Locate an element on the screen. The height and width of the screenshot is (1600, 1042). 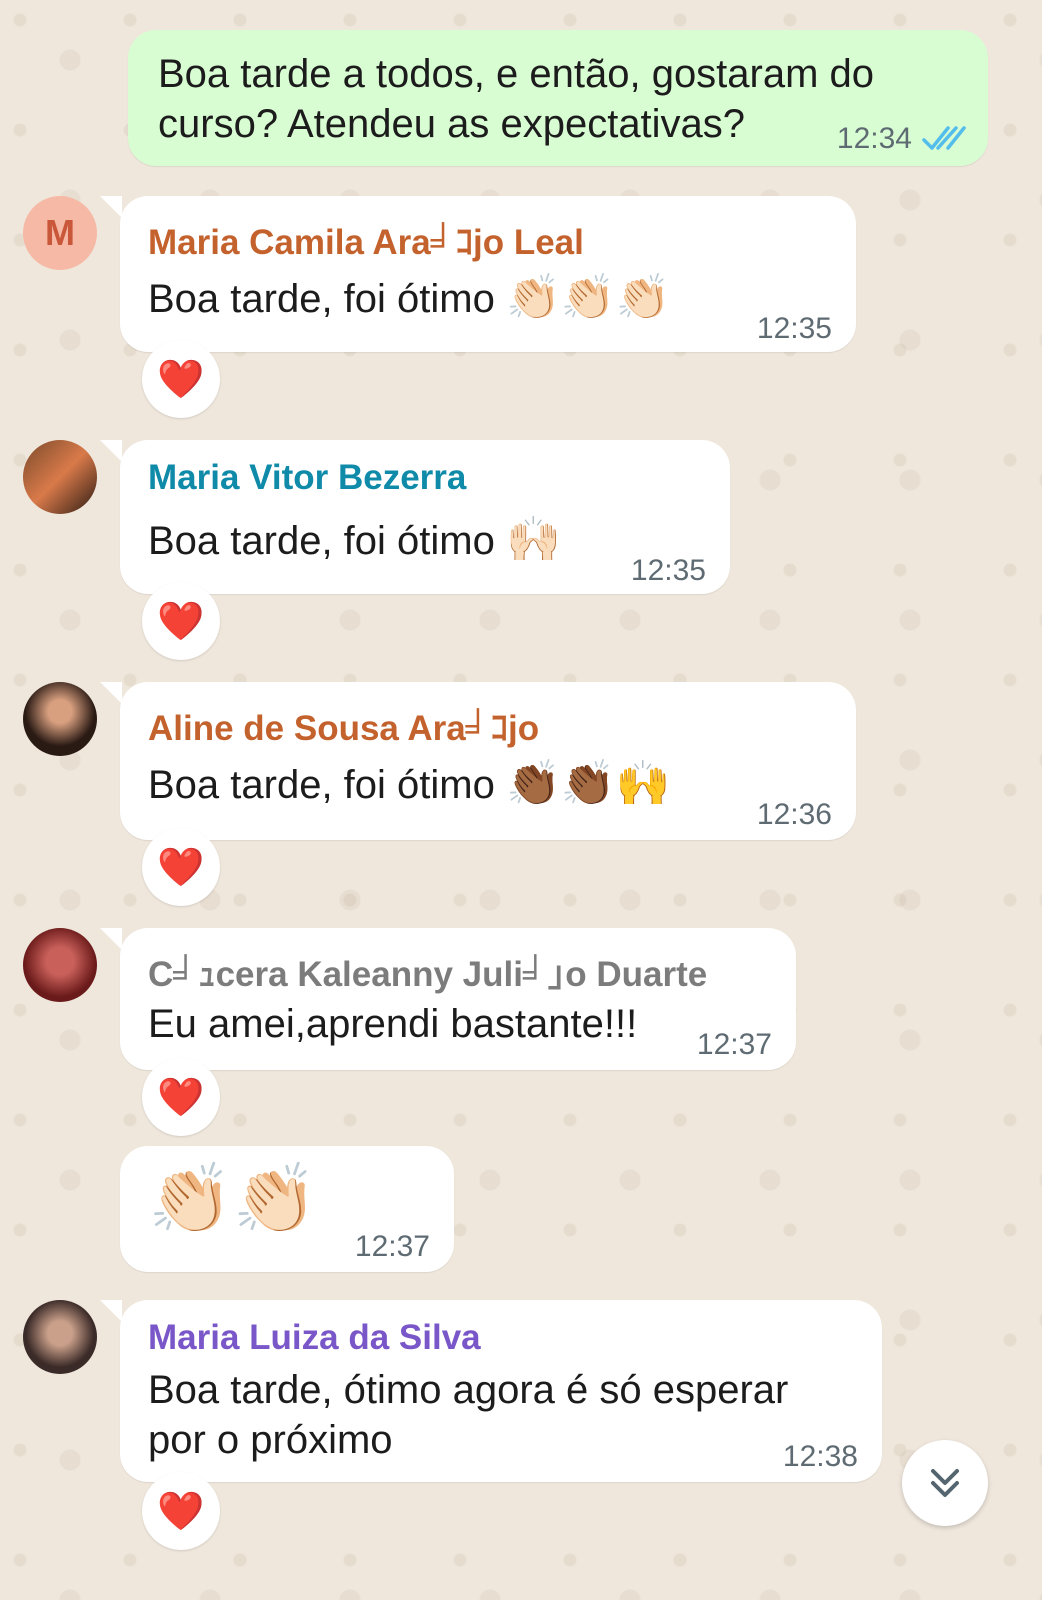
message-text: Boa tarde, foi ótimo 🙌🏻 is located at coordinates (354, 540).